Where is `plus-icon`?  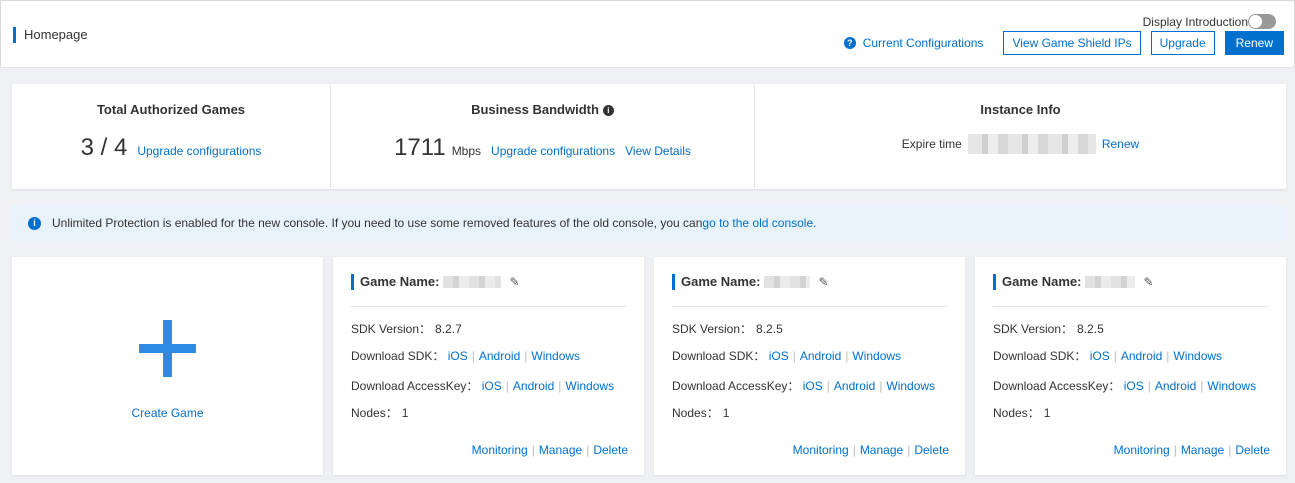 plus-icon is located at coordinates (167, 348).